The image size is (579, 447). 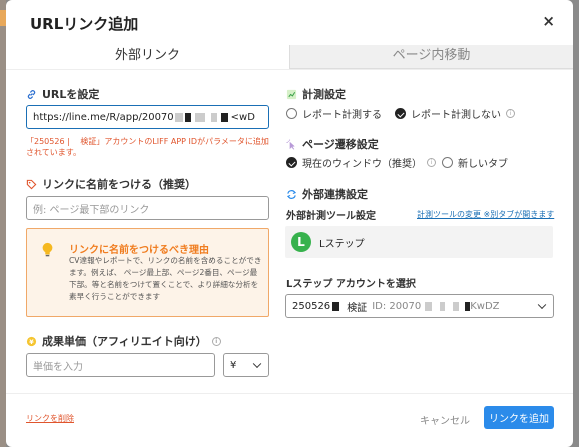 What do you see at coordinates (147, 57) in the screenshot?
I see `tab-external-link: 外部リンク` at bounding box center [147, 57].